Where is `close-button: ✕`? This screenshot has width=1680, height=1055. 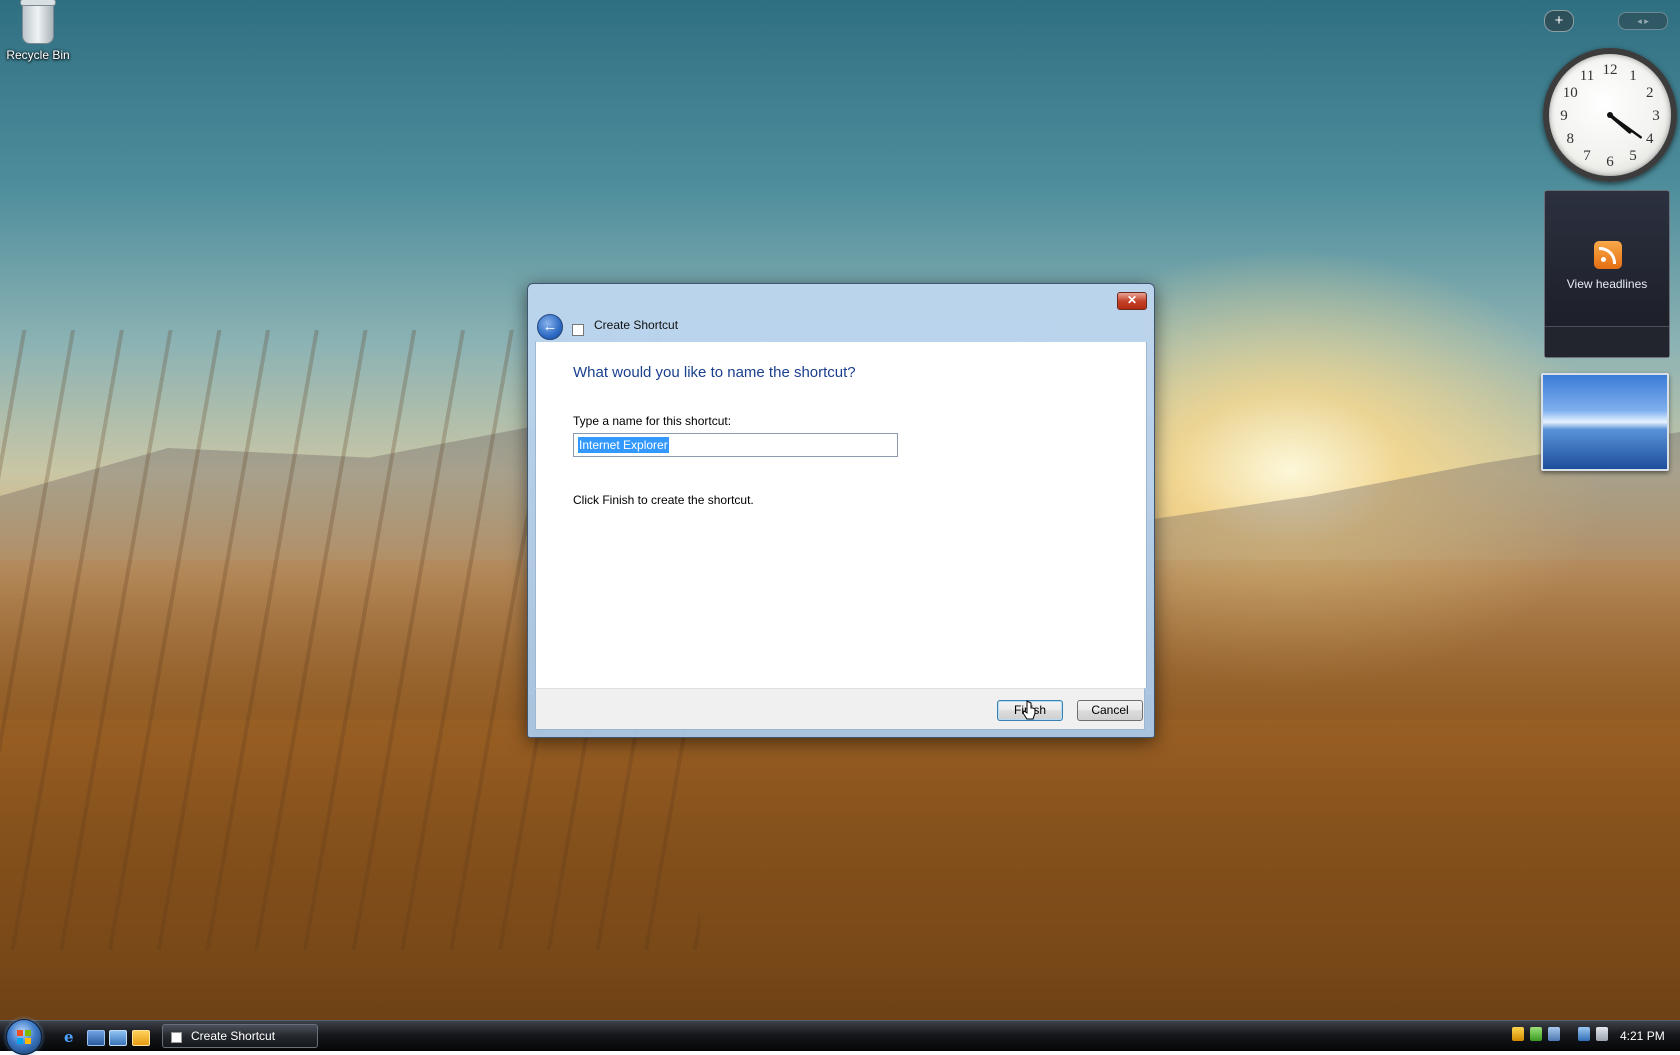
close-button: ✕ is located at coordinates (1132, 301).